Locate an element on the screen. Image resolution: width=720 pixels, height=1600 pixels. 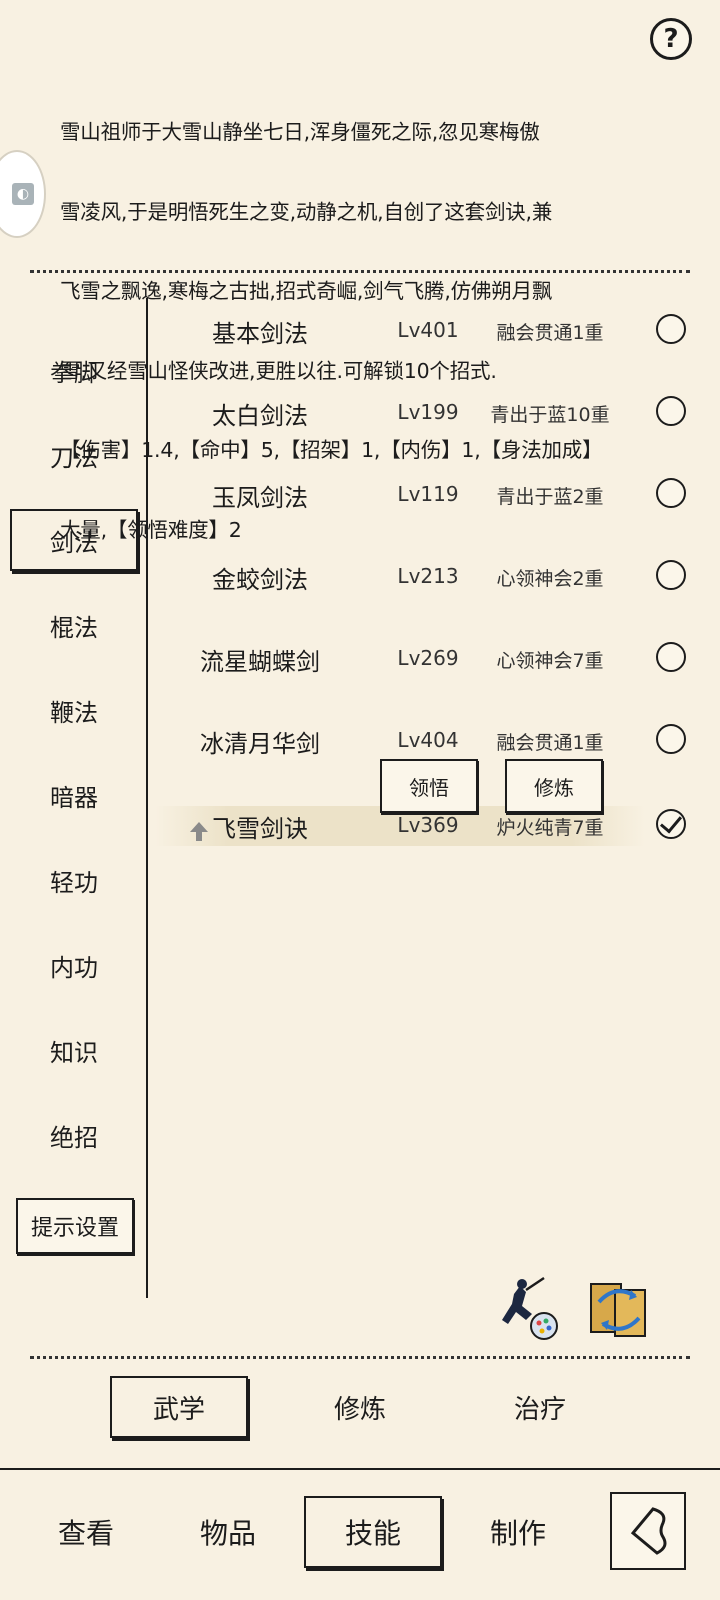
category-ultimate: 绝招 is located at coordinates (74, 1135).